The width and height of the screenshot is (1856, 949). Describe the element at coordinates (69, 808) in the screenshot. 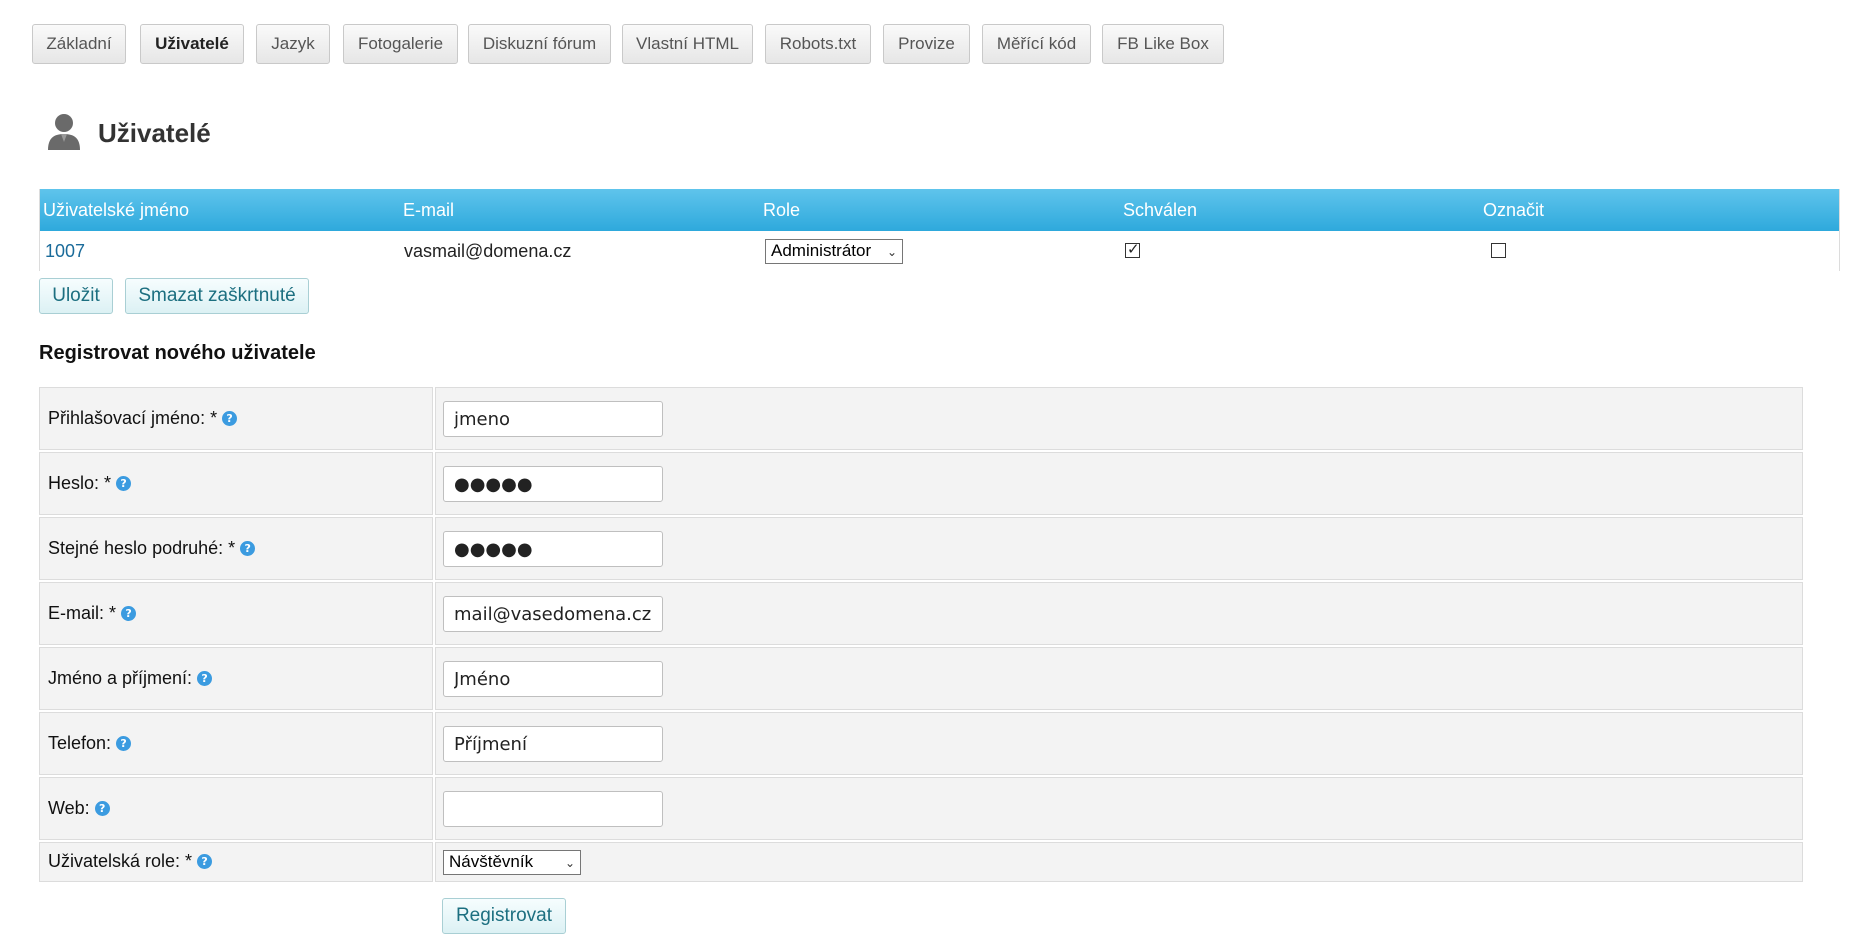

I see `web-label-text: Web:` at that location.